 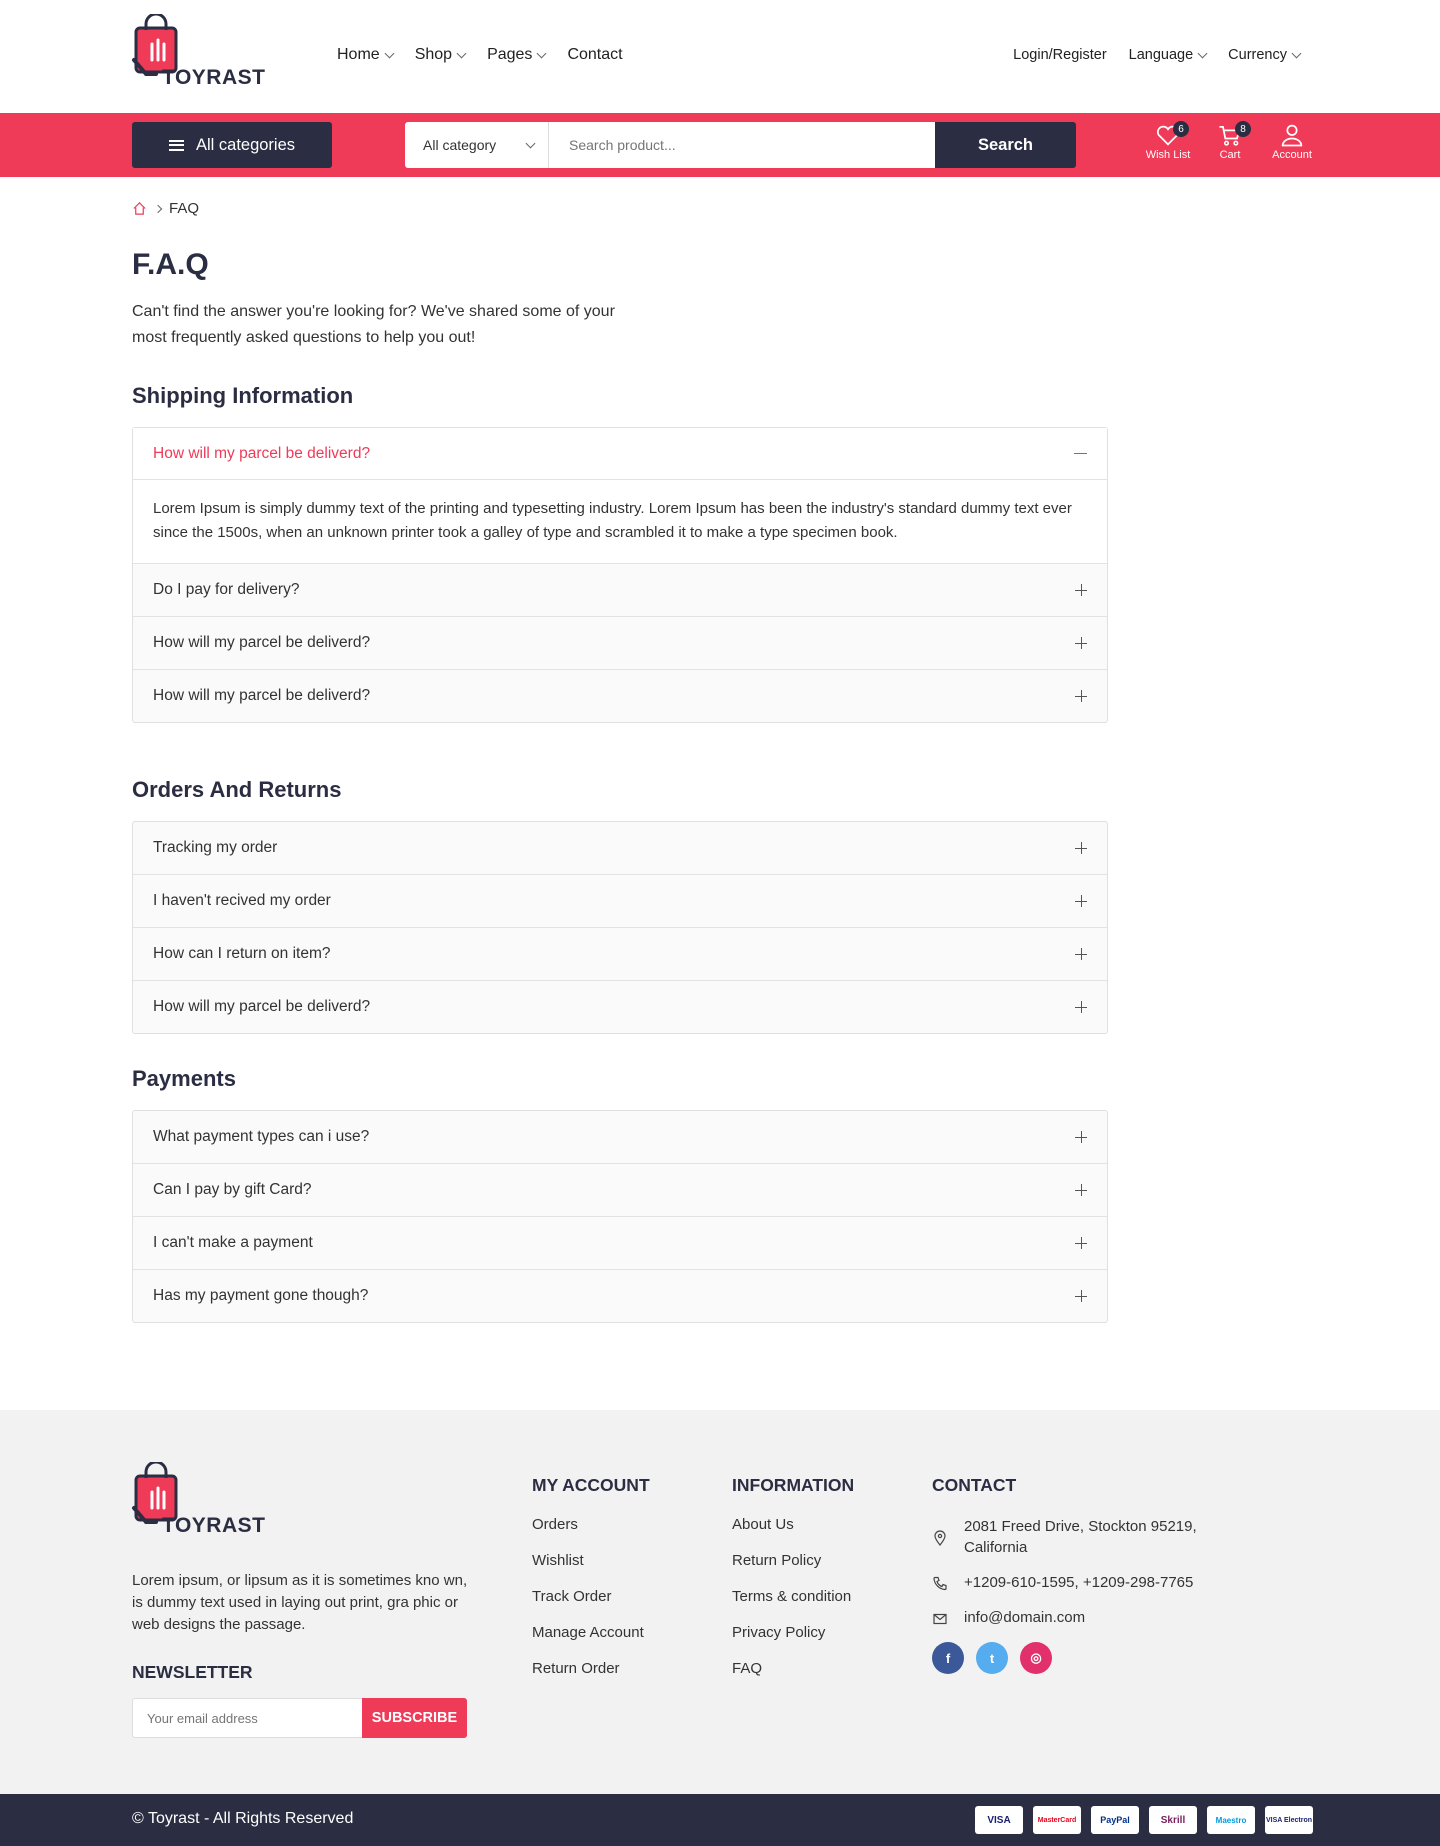 I want to click on newsletter-email-input, so click(x=247, y=1718).